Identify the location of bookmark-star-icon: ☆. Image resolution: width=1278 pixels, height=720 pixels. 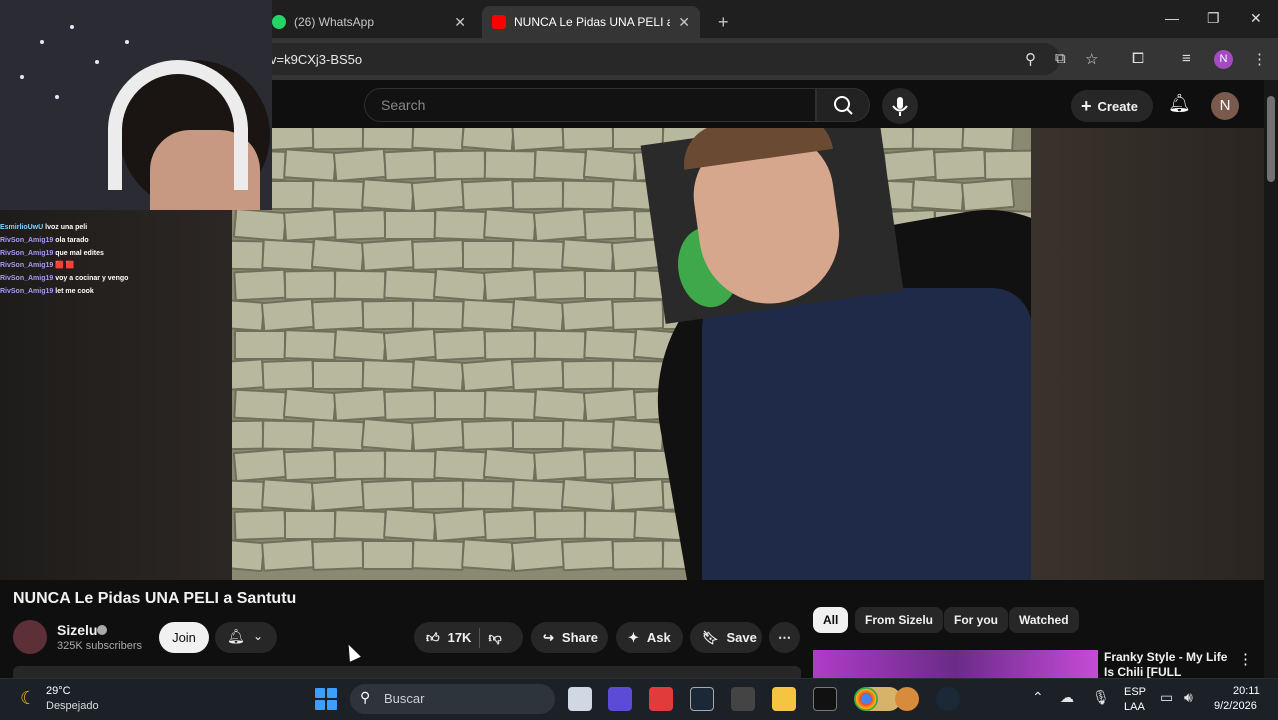
(1091, 59).